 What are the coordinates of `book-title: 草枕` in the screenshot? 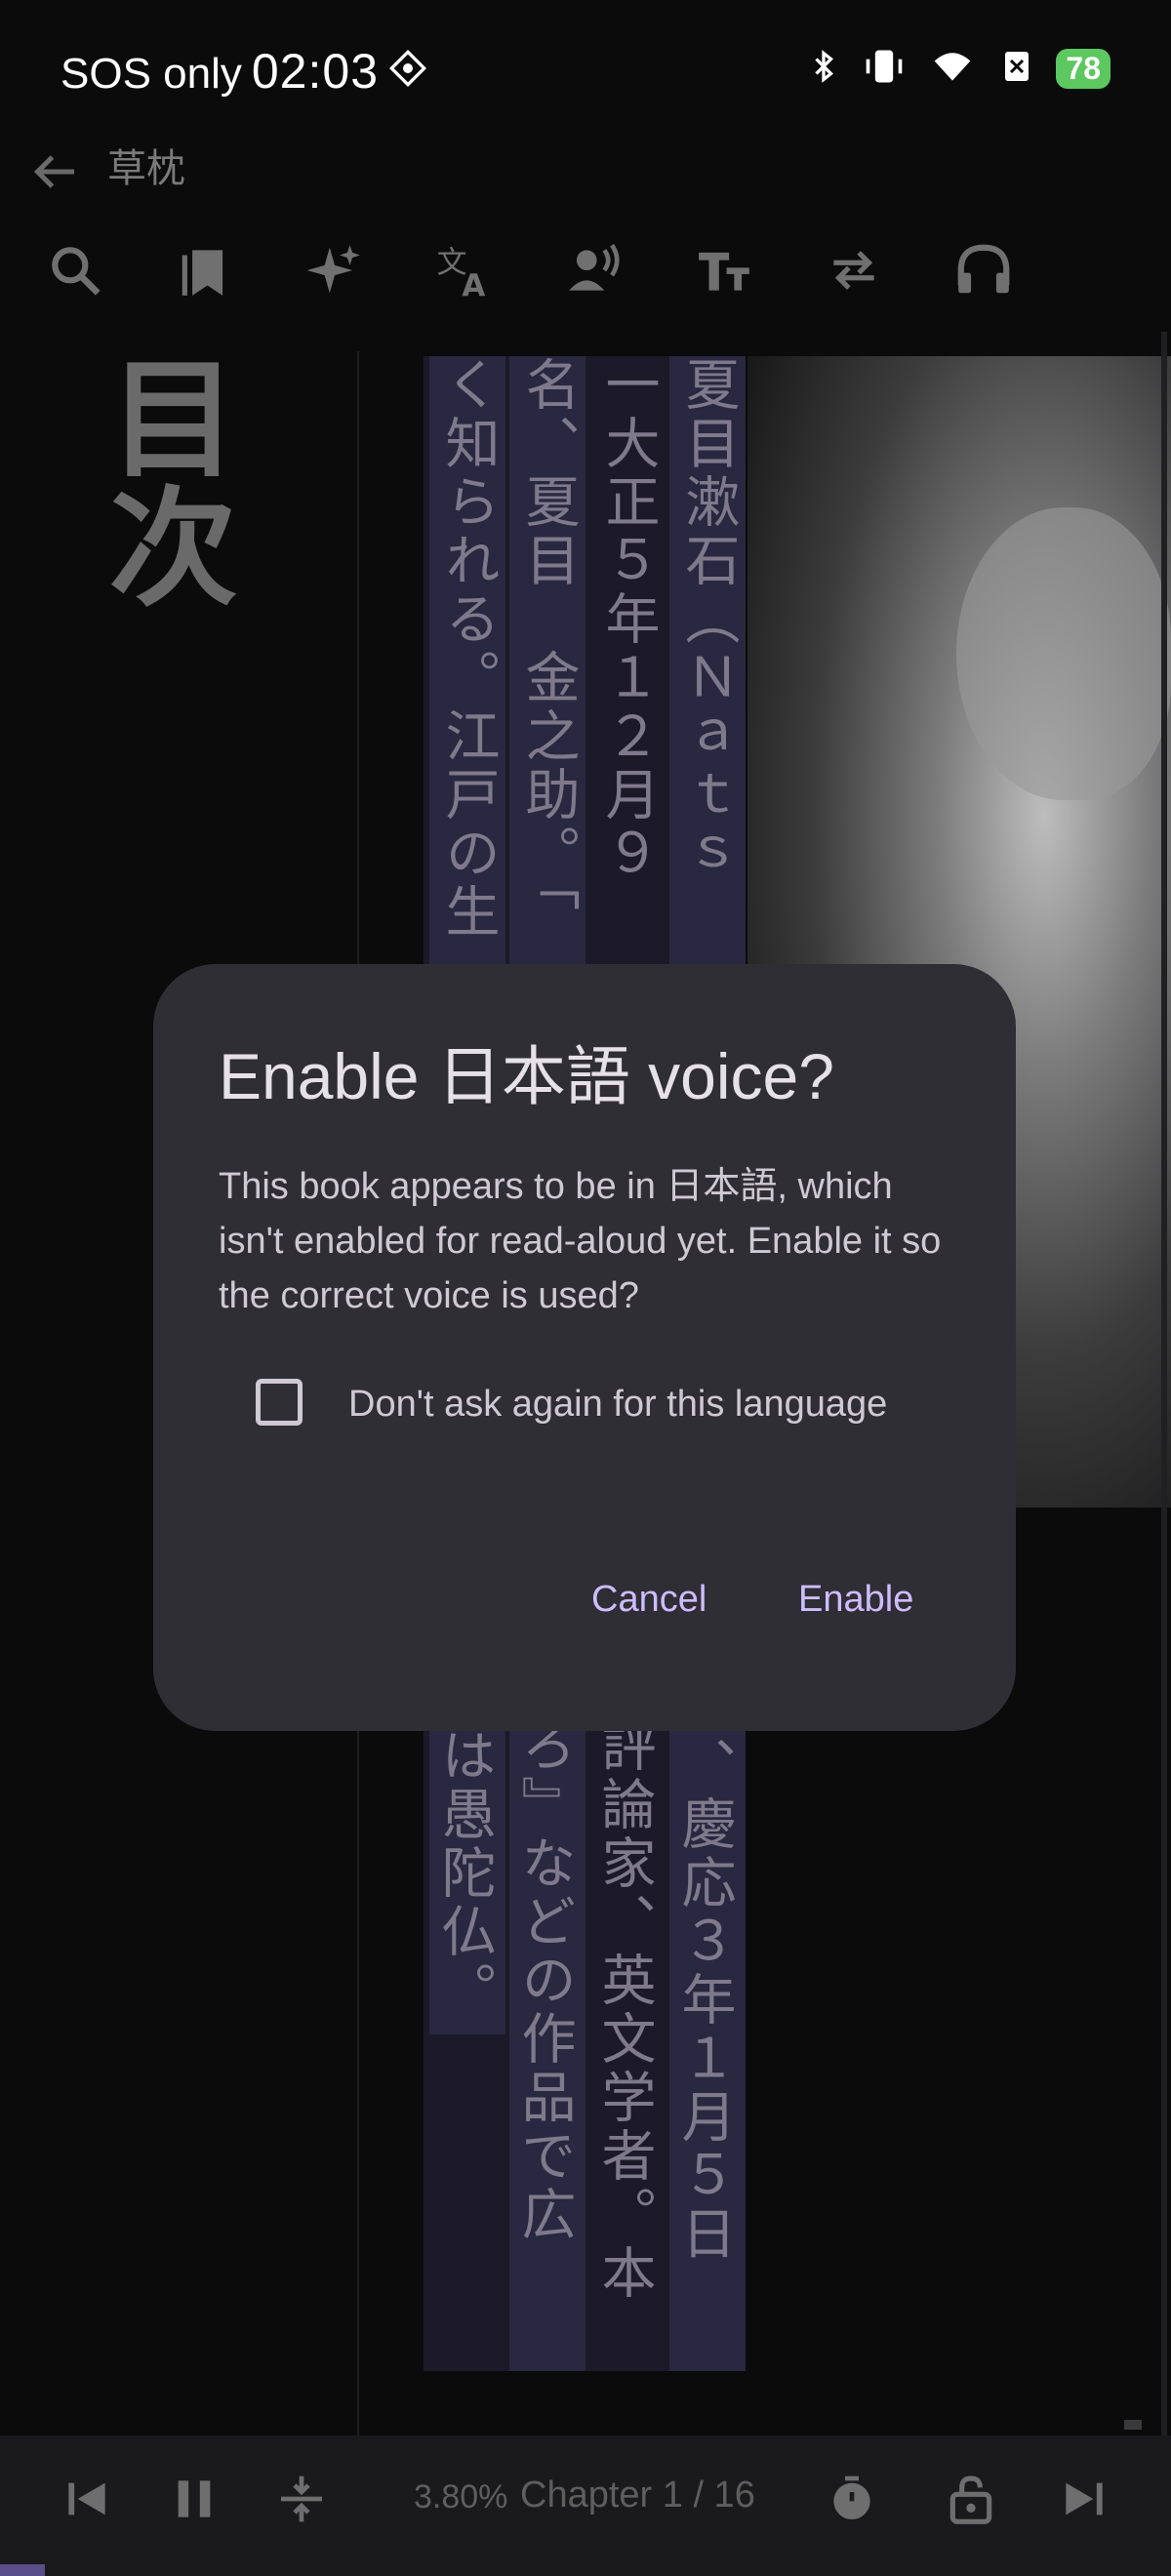 It's located at (146, 168).